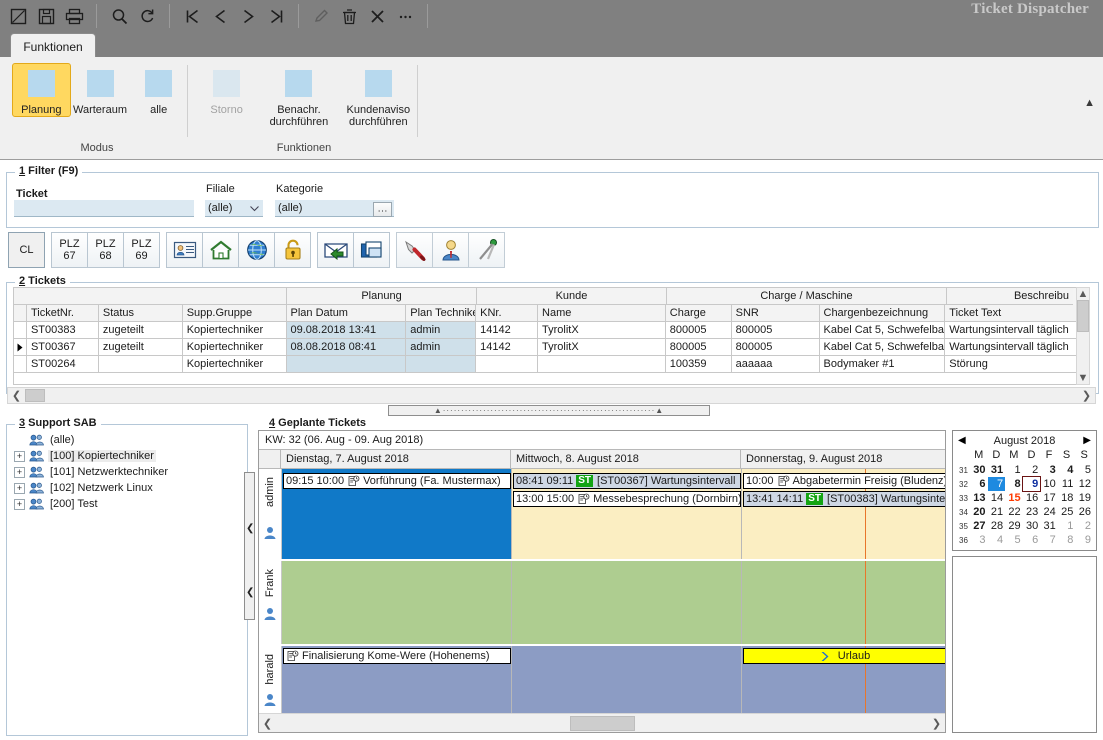 This screenshot has width=1103, height=740. Describe the element at coordinates (396, 459) in the screenshot. I see `day-header-dienstag: Dienstag, 7. August 2018` at that location.